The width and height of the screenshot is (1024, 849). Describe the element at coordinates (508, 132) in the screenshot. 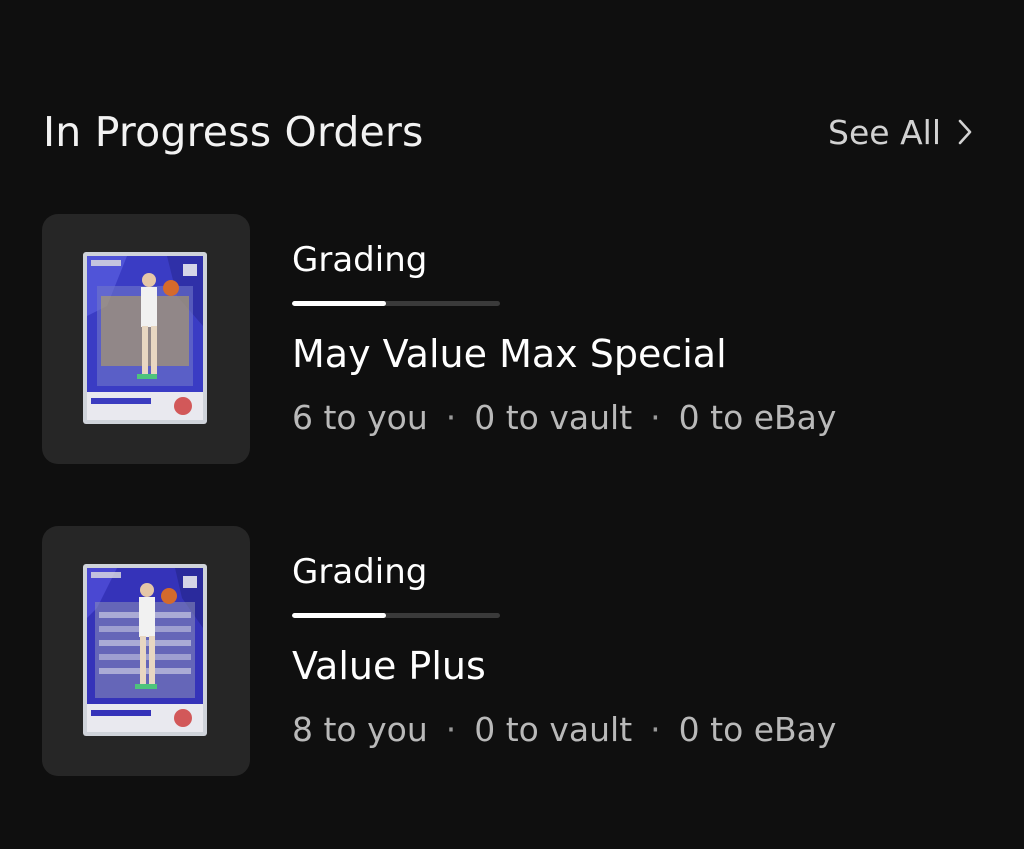

I see `section-header: In Progress Orders See All` at that location.